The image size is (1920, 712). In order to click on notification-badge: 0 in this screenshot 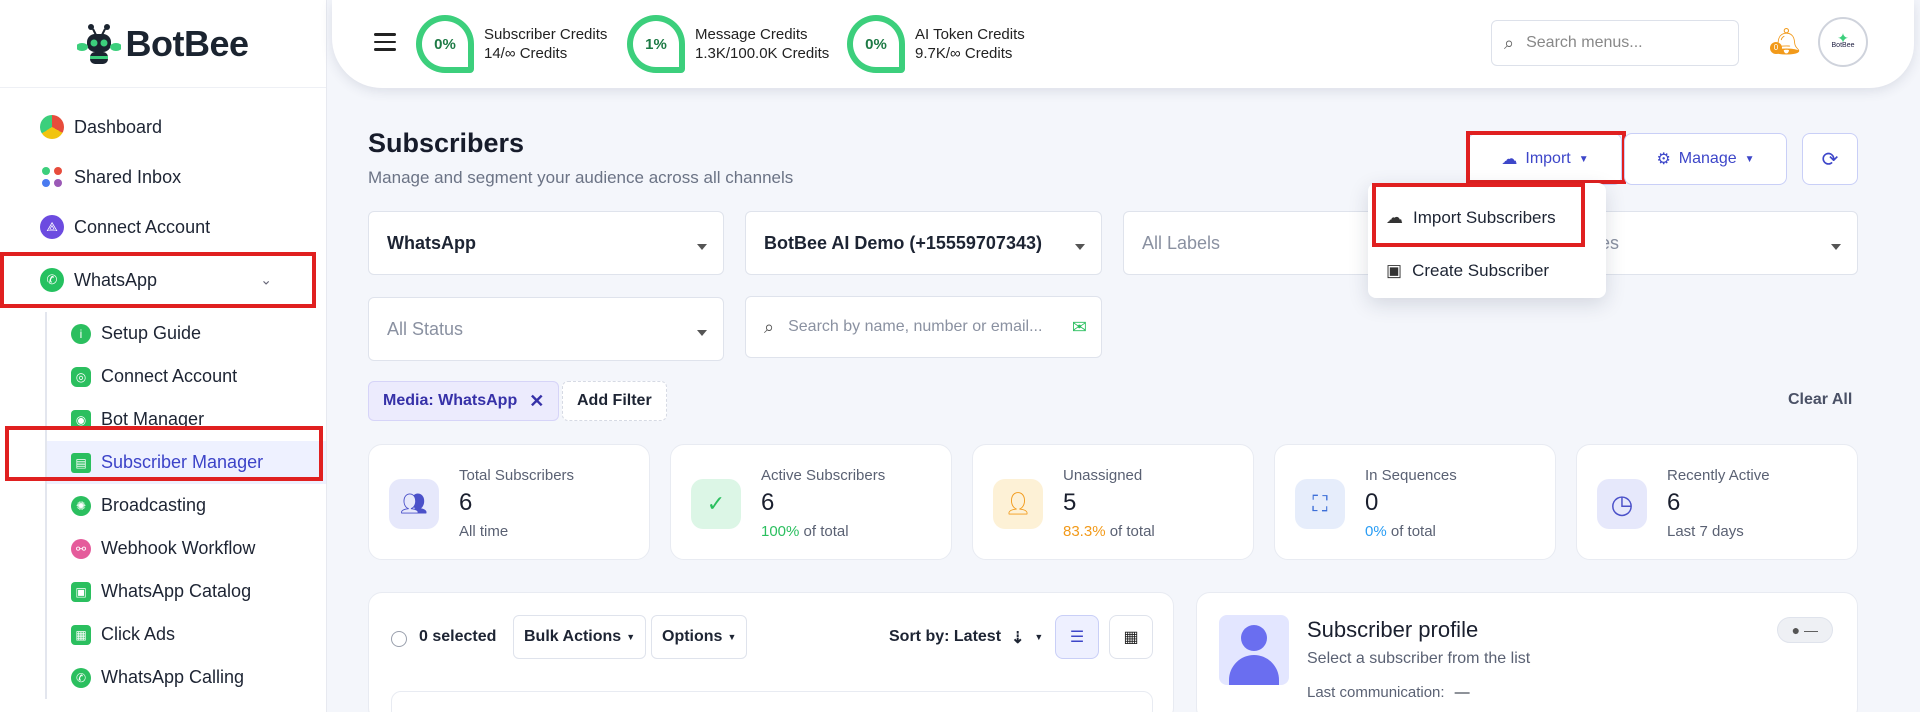, I will do `click(1776, 48)`.